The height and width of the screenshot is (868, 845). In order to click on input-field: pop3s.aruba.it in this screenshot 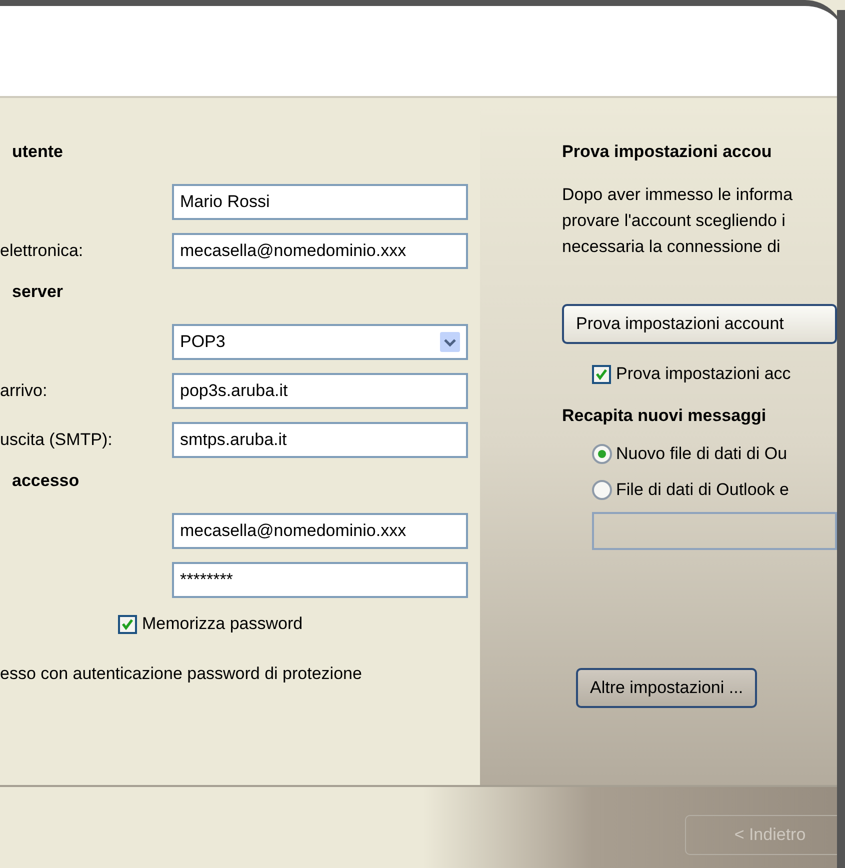, I will do `click(320, 391)`.